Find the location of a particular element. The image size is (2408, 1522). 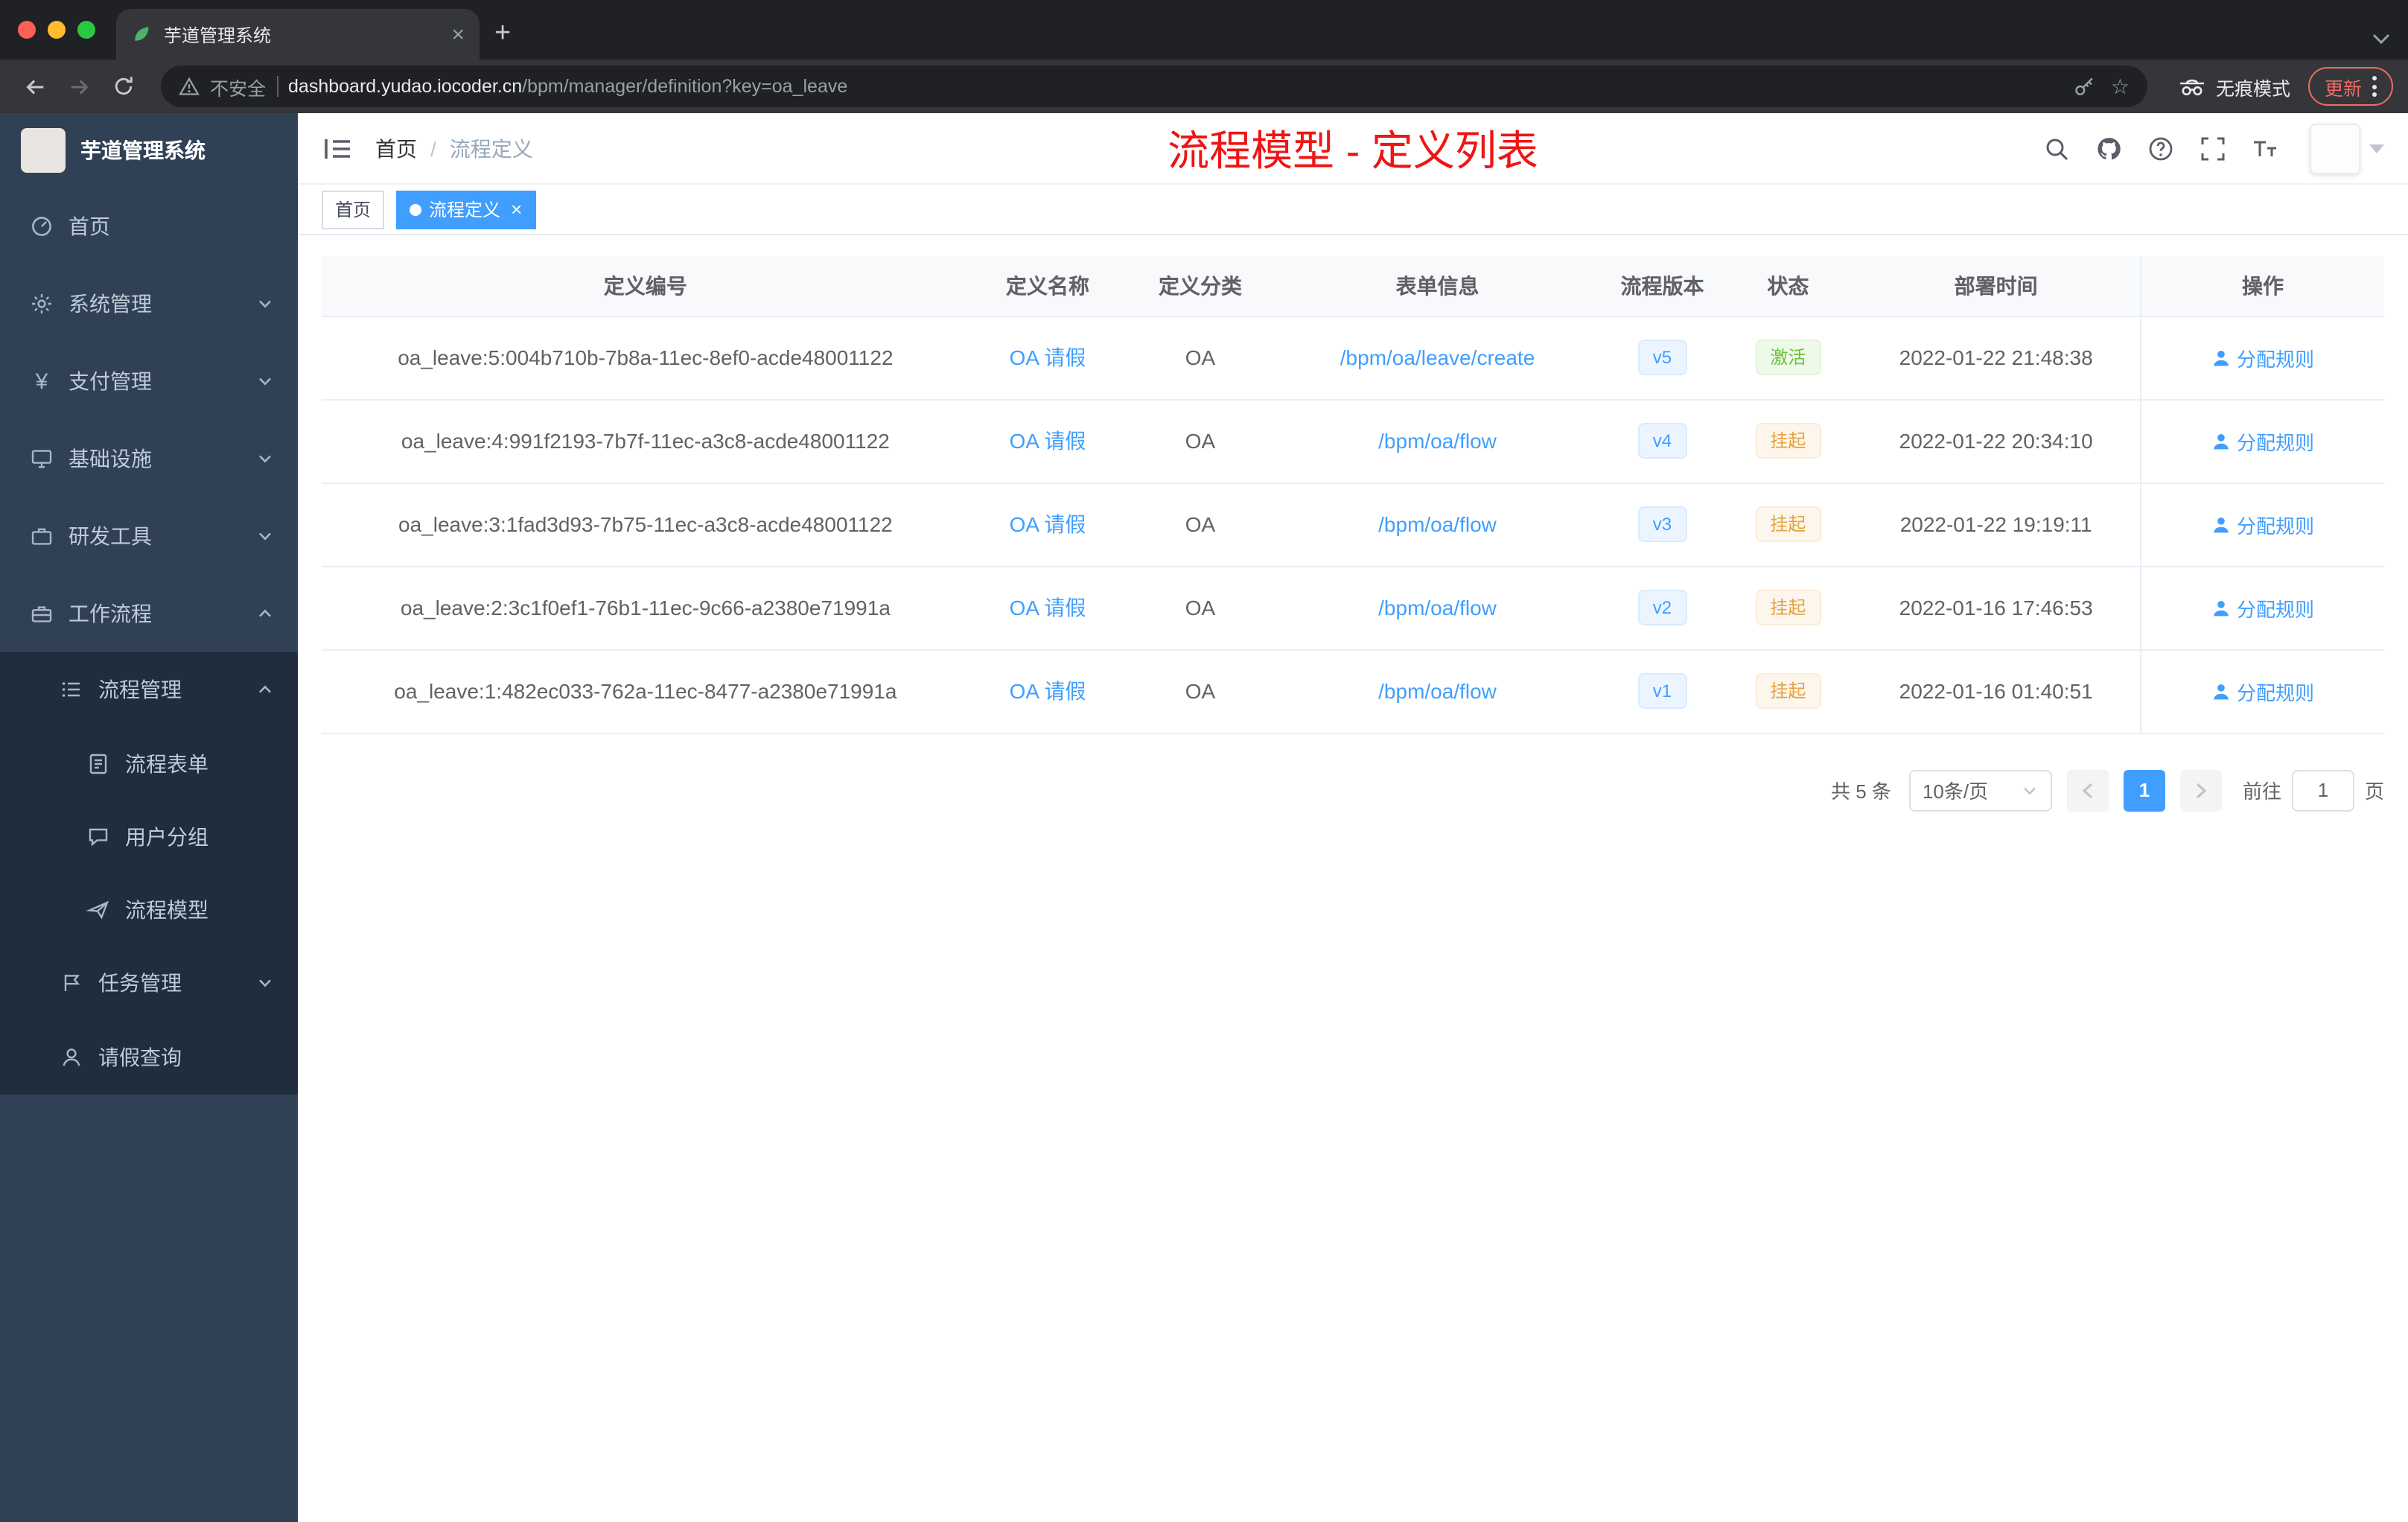

chat-bubble-icon is located at coordinates (98, 837).